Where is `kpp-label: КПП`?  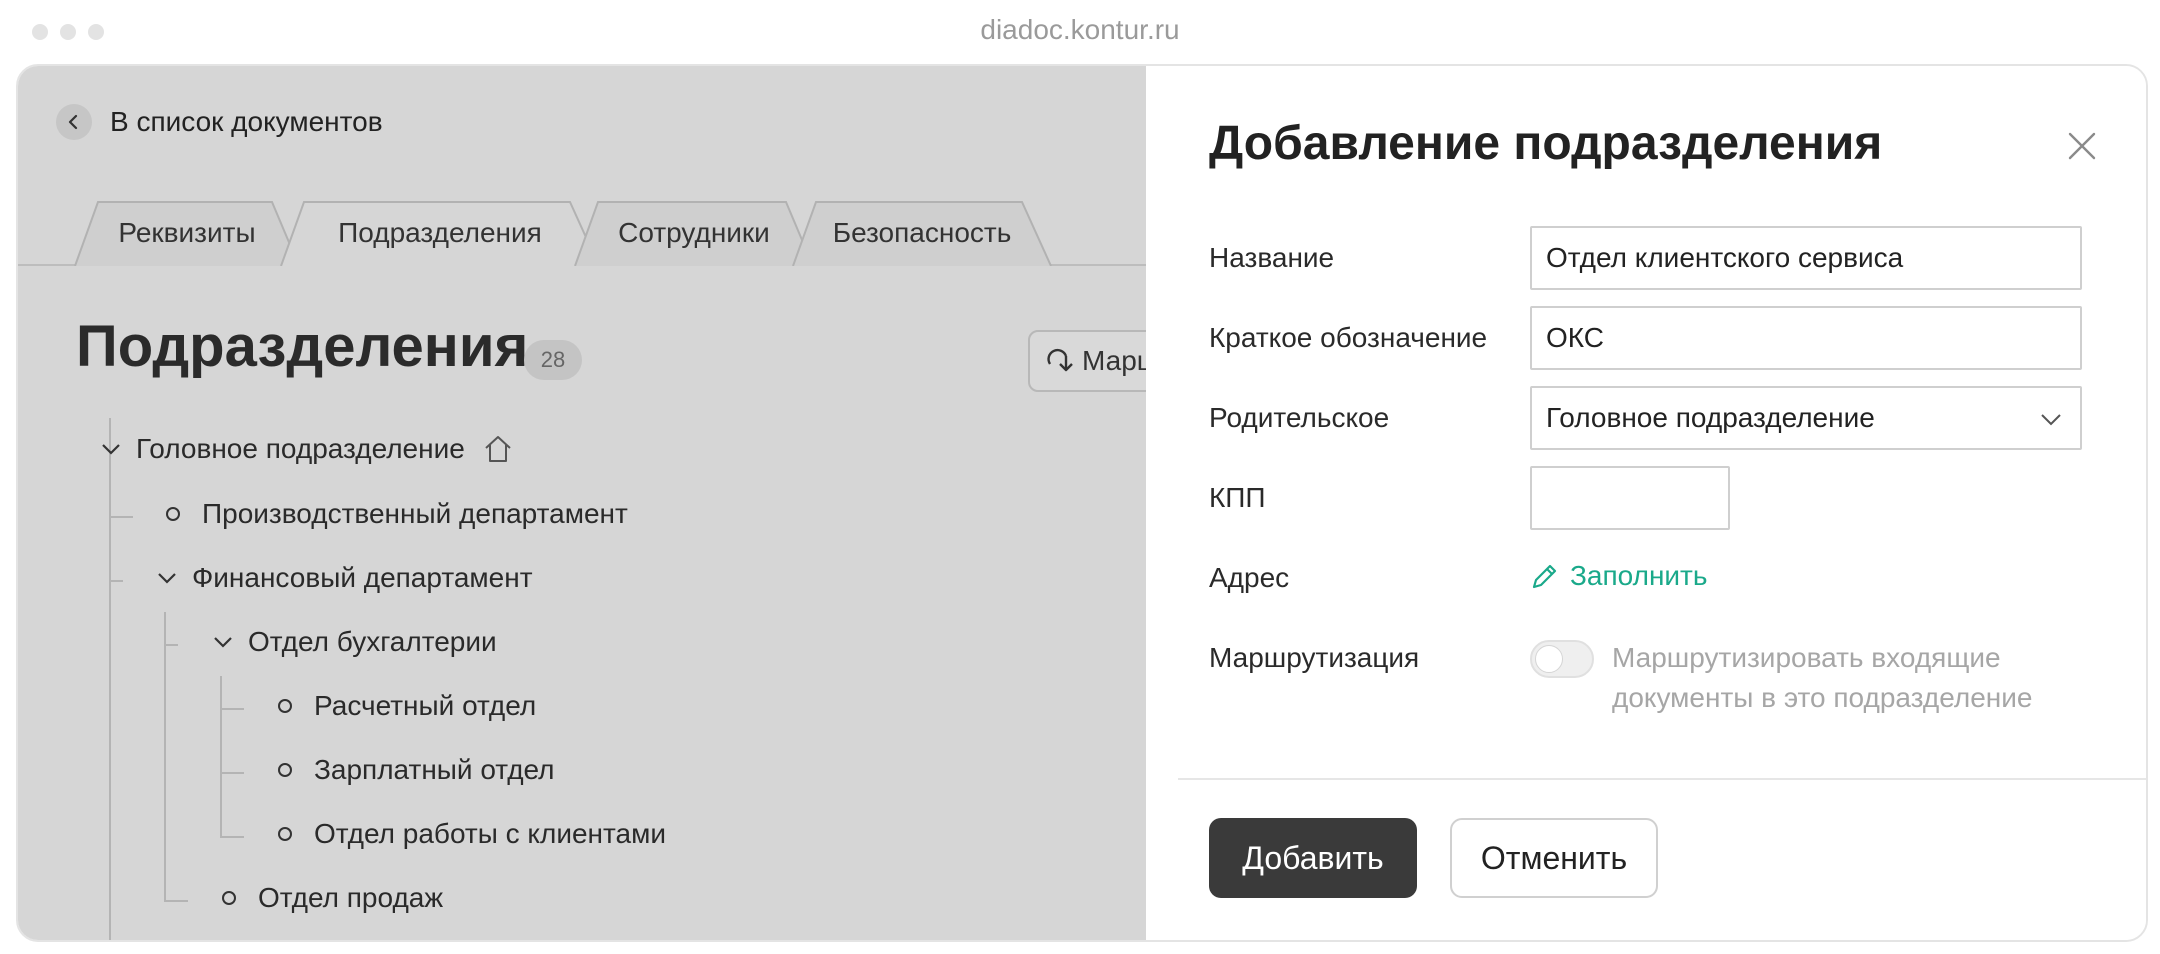
kpp-label: КПП is located at coordinates (1237, 497).